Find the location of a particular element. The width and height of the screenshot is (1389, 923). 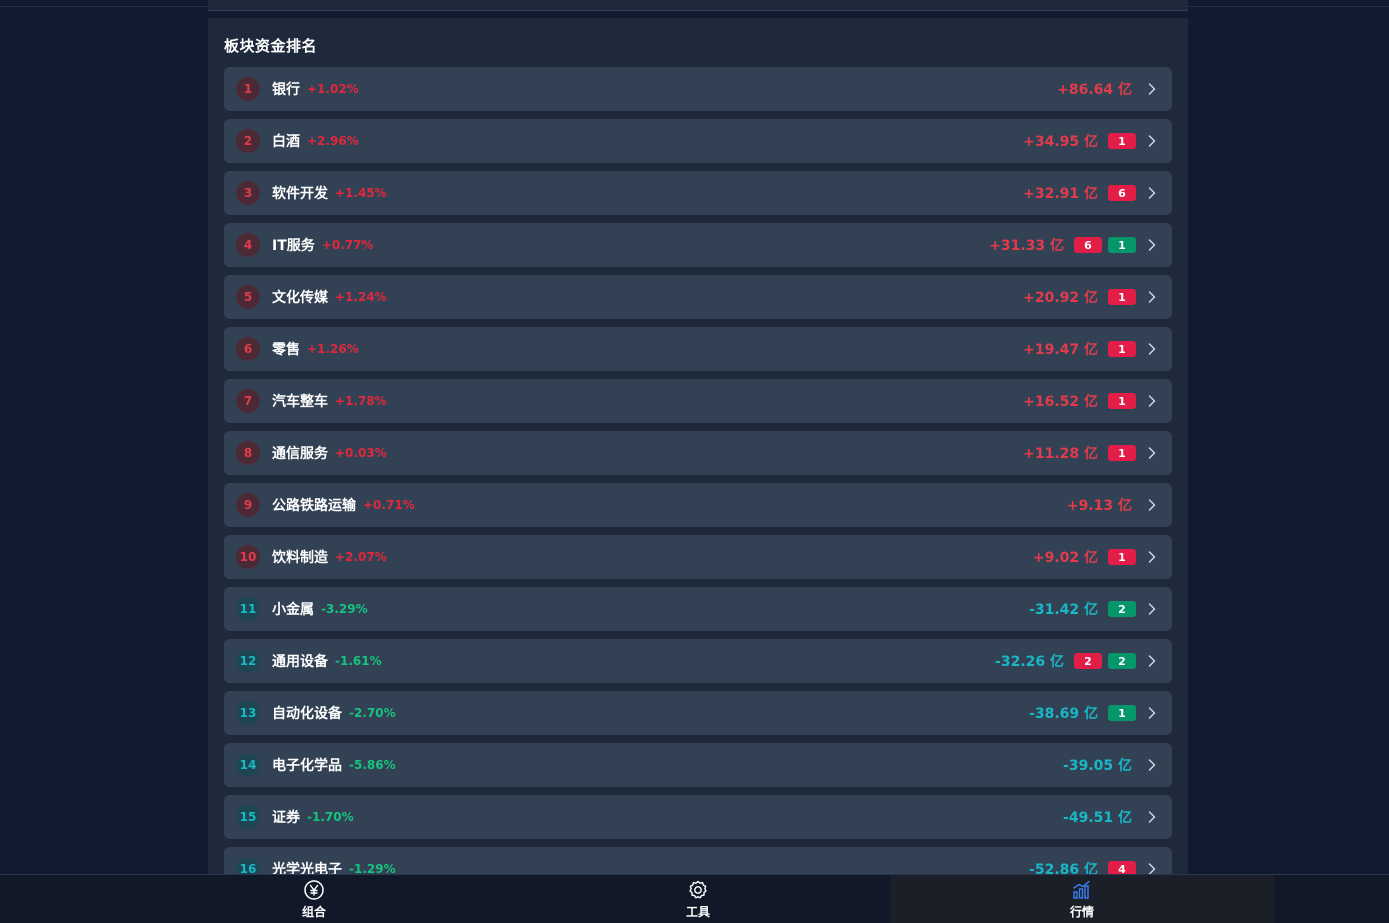

rank-badge: 15 is located at coordinates (248, 817).